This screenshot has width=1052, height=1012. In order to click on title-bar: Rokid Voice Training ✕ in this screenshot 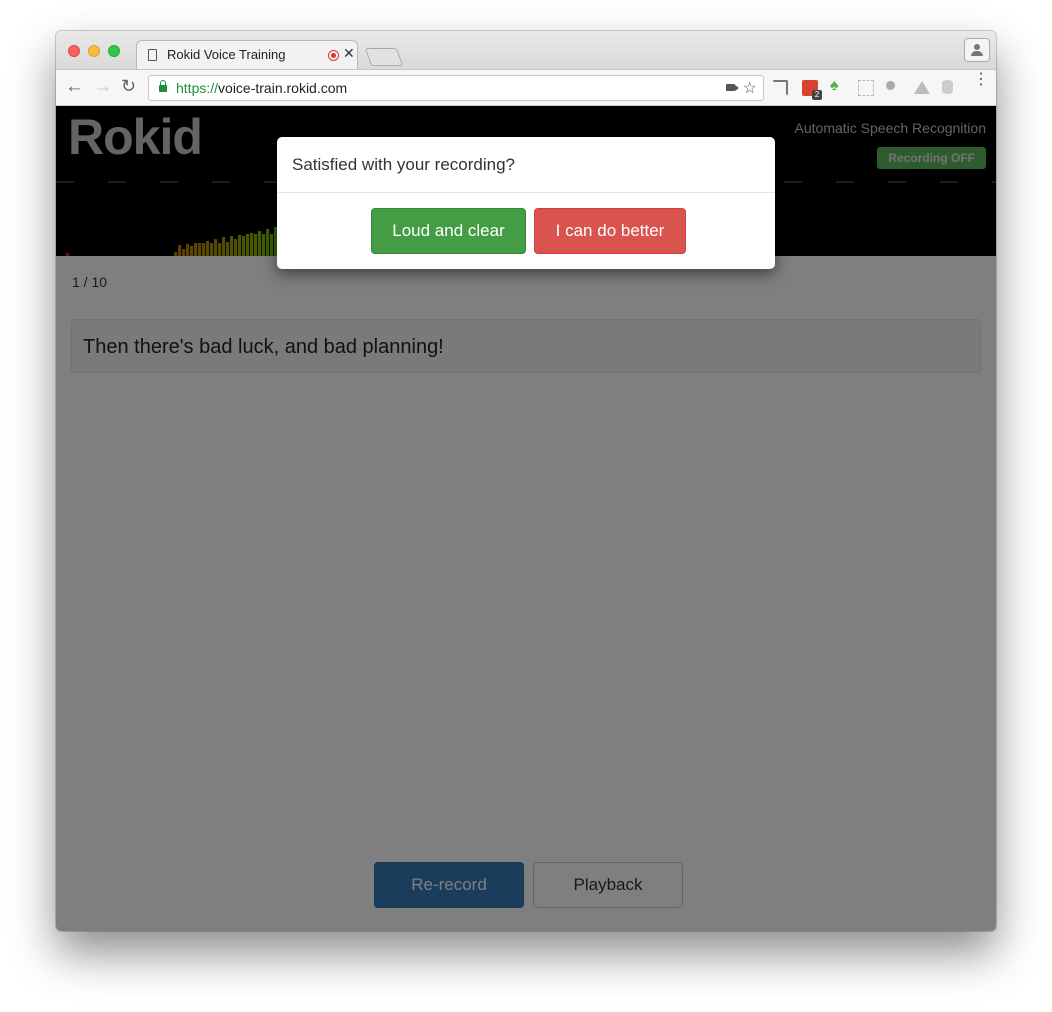, I will do `click(526, 50)`.